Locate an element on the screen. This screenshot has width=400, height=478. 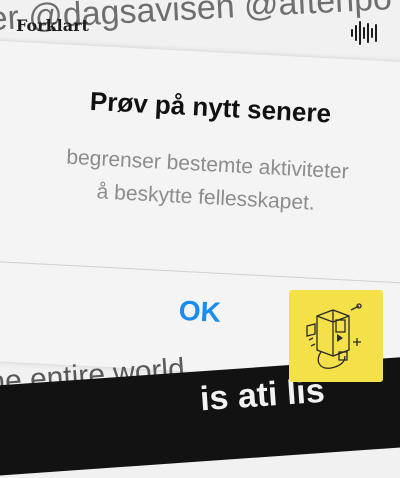
podcast-cover-art is located at coordinates (336, 336).